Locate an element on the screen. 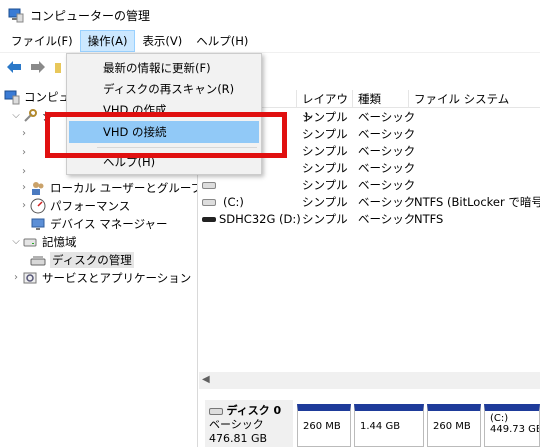 Image resolution: width=540 pixels, height=447 pixels. tools-icon is located at coordinates (30, 116).